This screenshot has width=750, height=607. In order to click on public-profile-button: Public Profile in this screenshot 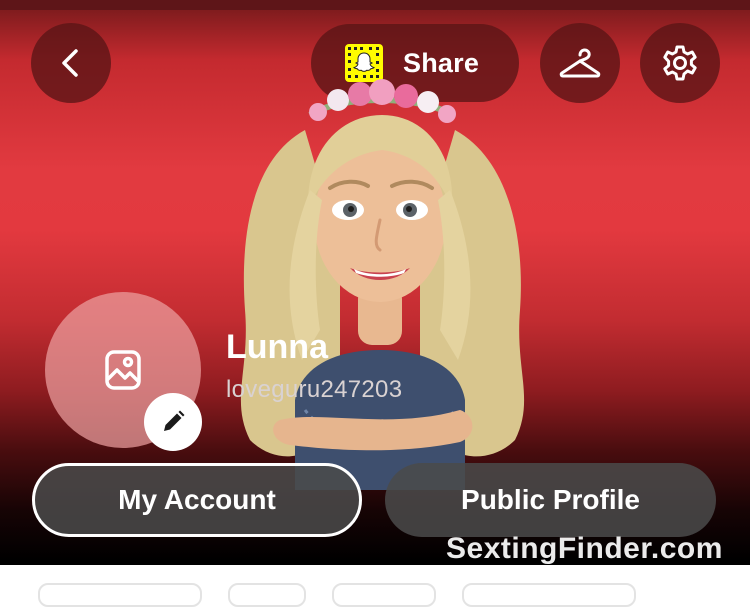, I will do `click(550, 500)`.